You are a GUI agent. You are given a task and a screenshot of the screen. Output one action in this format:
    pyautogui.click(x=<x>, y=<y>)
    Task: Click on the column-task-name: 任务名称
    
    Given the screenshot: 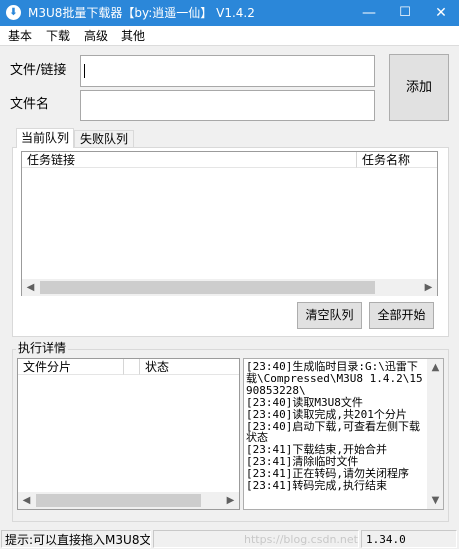 What is the action you would take?
    pyautogui.click(x=397, y=160)
    